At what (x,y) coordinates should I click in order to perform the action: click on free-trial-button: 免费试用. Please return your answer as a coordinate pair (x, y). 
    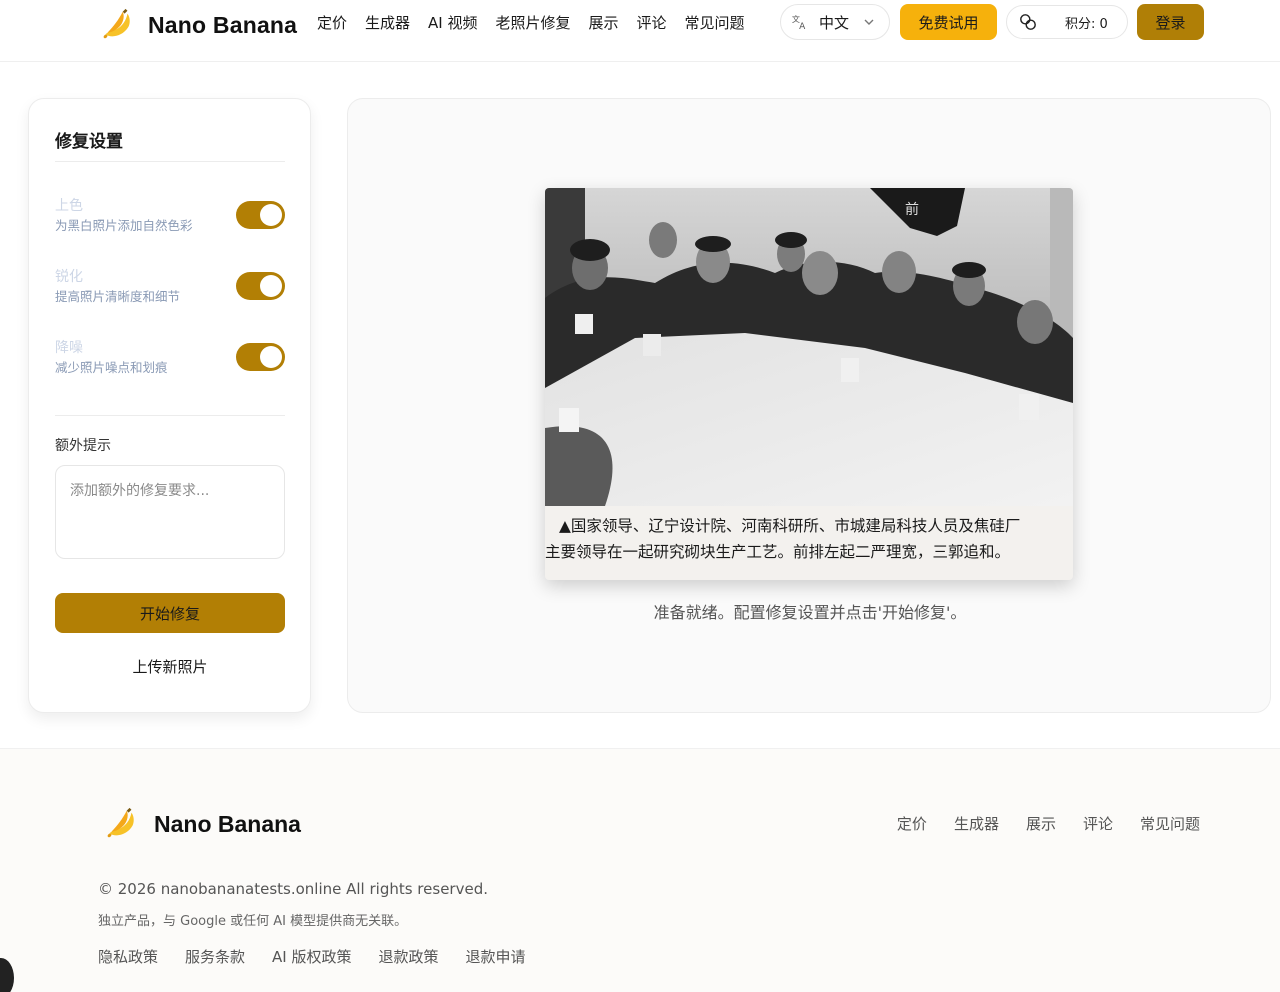
    Looking at the image, I should click on (948, 22).